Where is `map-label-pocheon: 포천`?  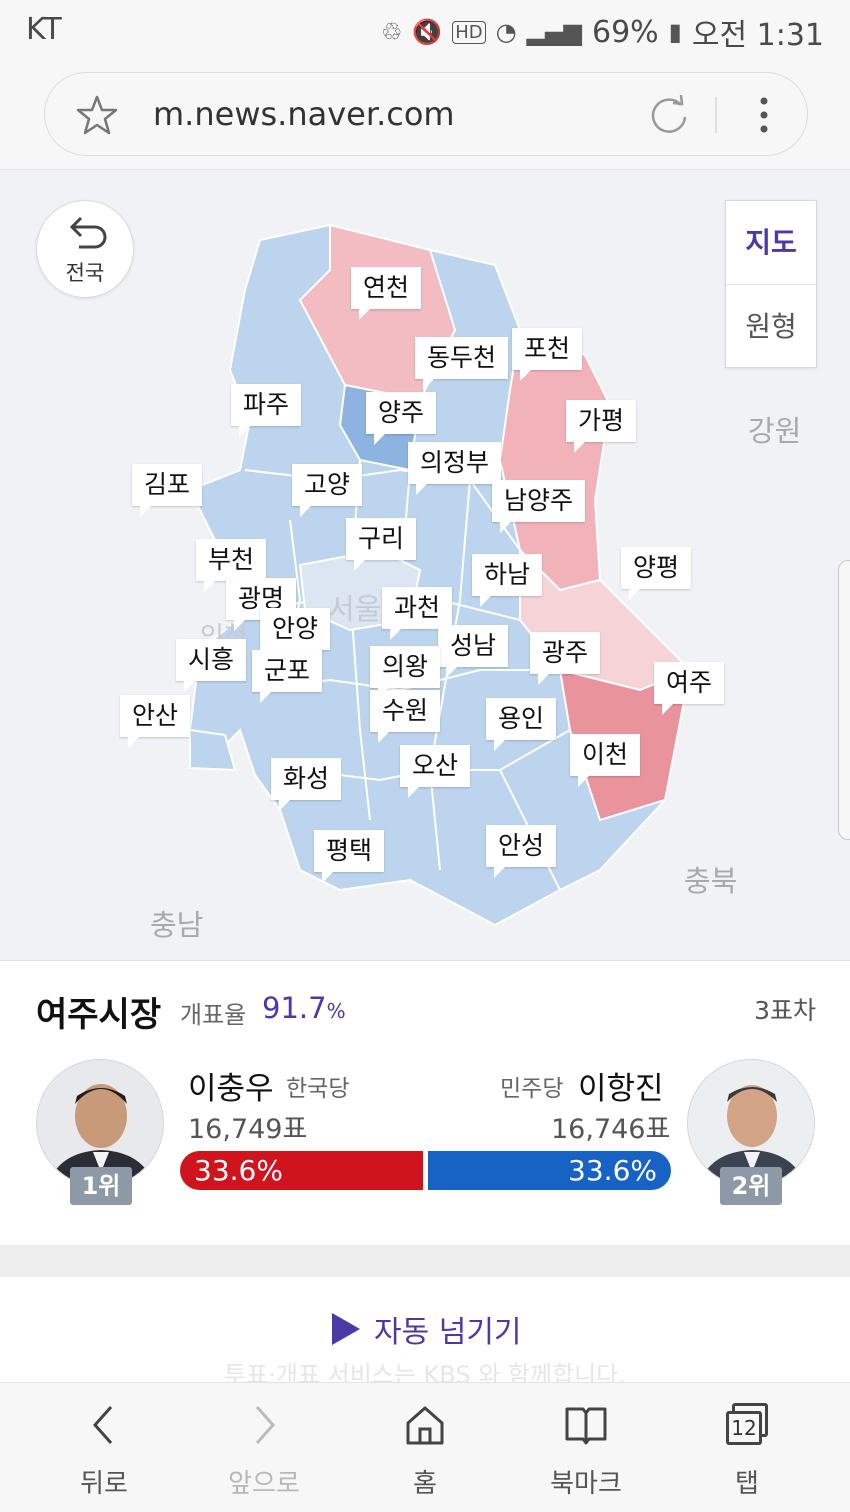
map-label-pocheon: 포천 is located at coordinates (547, 354).